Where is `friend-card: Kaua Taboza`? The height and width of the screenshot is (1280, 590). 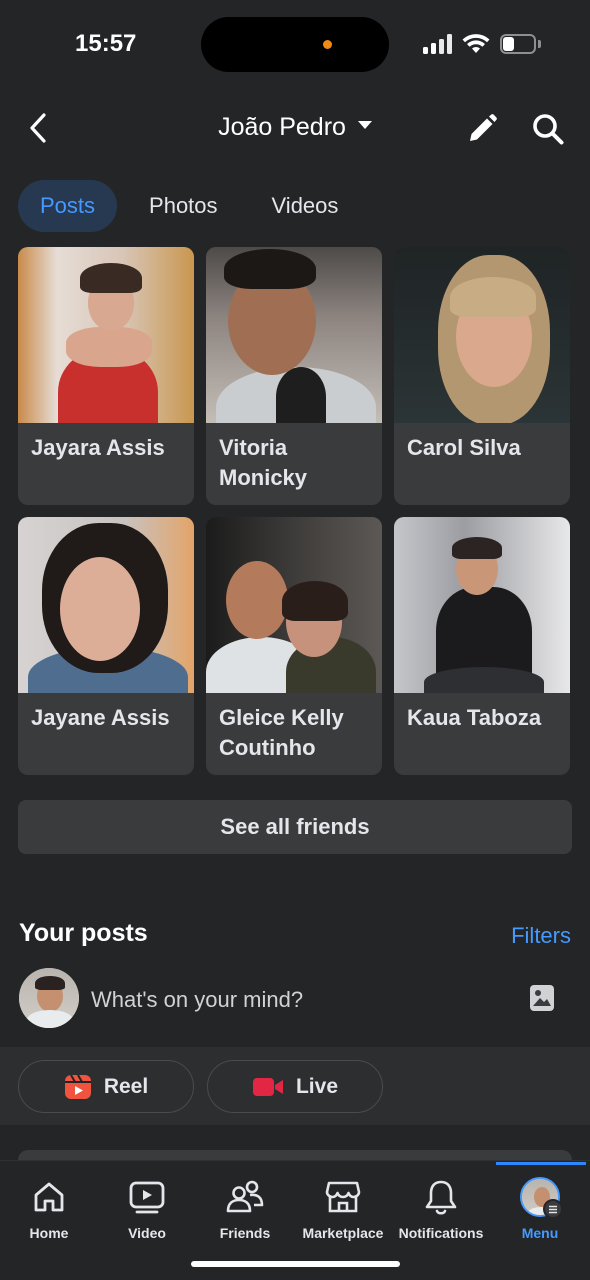 friend-card: Kaua Taboza is located at coordinates (482, 646).